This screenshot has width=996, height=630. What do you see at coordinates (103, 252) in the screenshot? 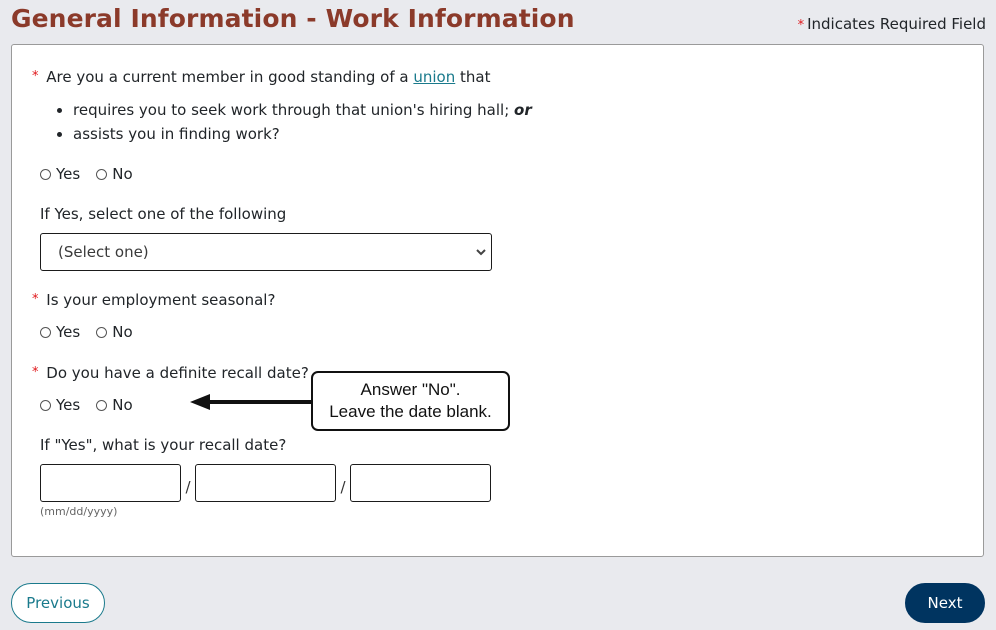
I see `union-type-selected-value: (Select one)` at bounding box center [103, 252].